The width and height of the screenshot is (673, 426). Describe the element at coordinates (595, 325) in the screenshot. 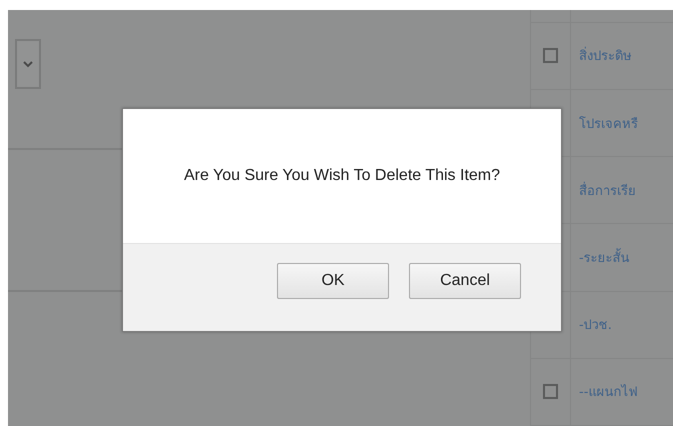

I see `row-link: -ปวช.` at that location.